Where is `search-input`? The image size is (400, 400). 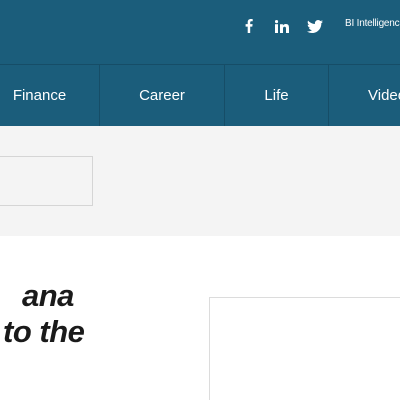 search-input is located at coordinates (46, 181).